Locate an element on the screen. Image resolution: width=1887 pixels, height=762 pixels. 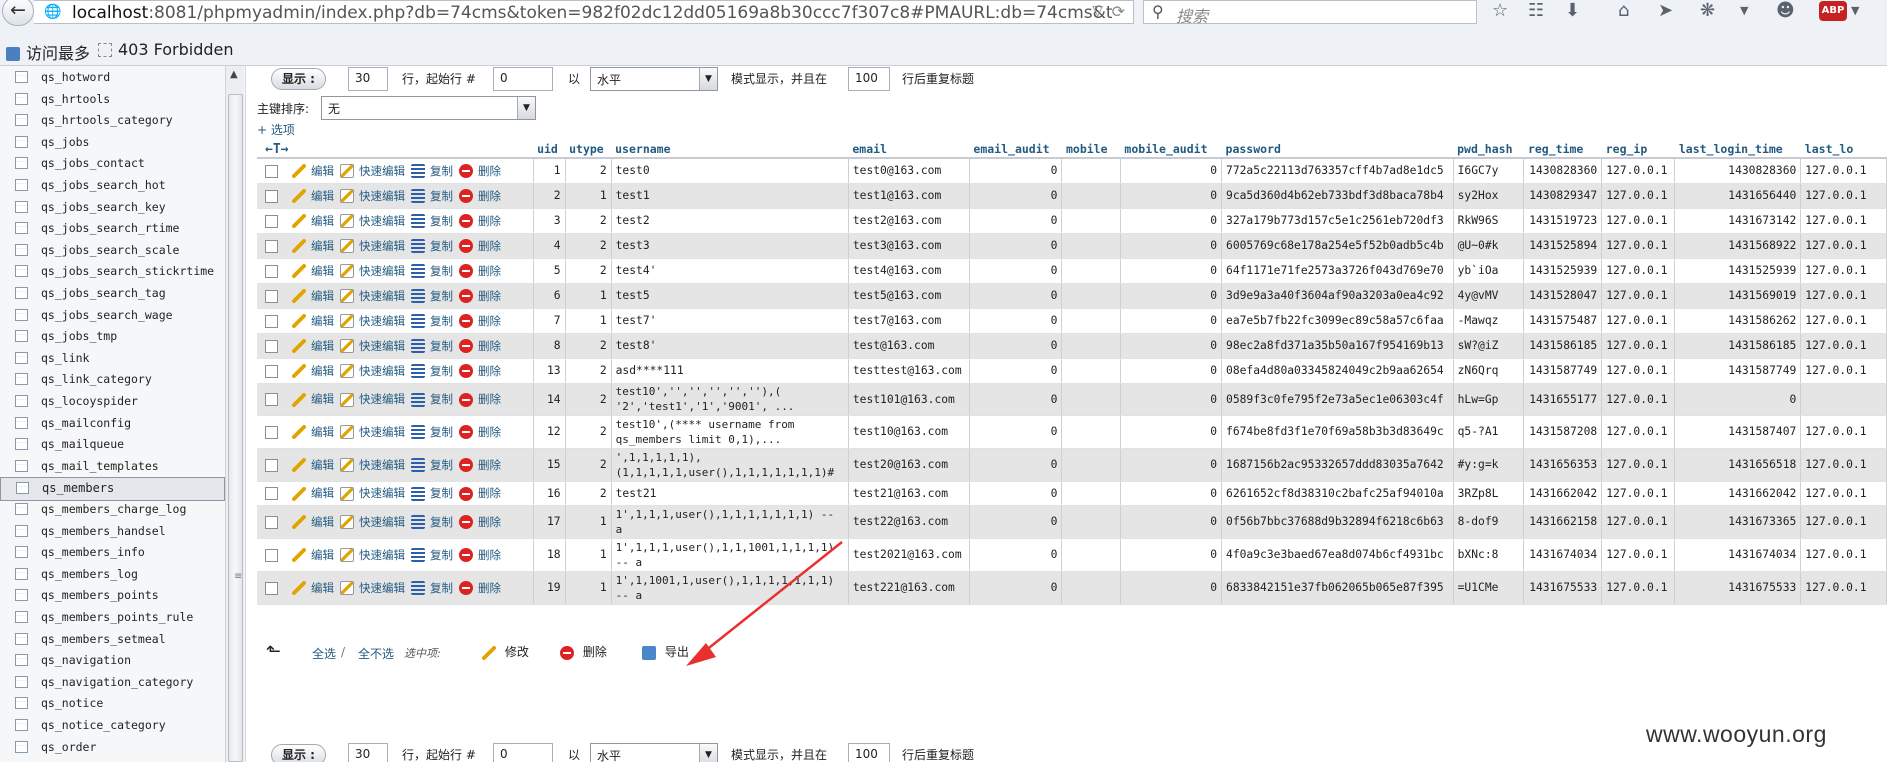
cell-uid: 15 is located at coordinates (549, 465).